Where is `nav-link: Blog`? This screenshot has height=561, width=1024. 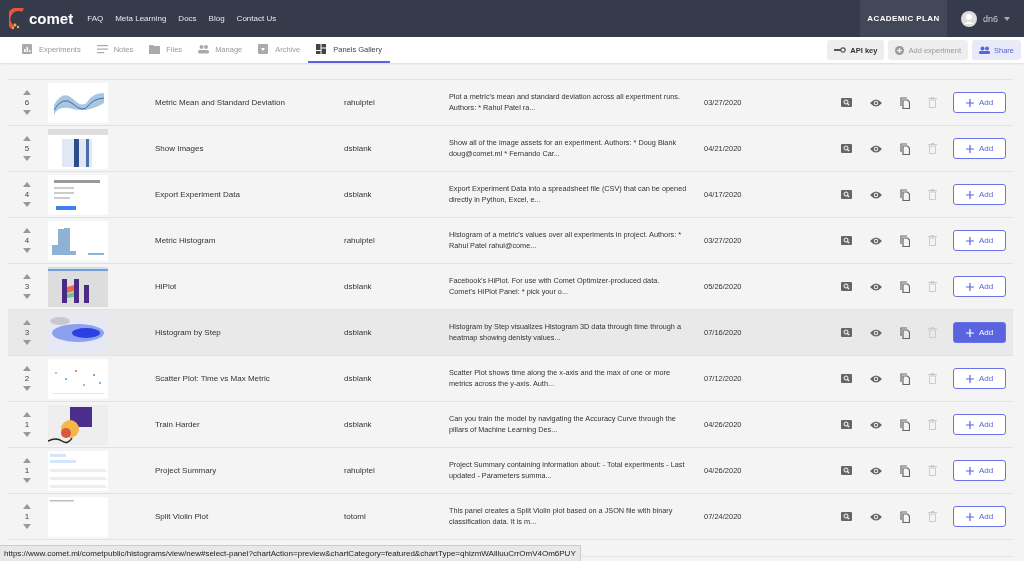 nav-link: Blog is located at coordinates (216, 18).